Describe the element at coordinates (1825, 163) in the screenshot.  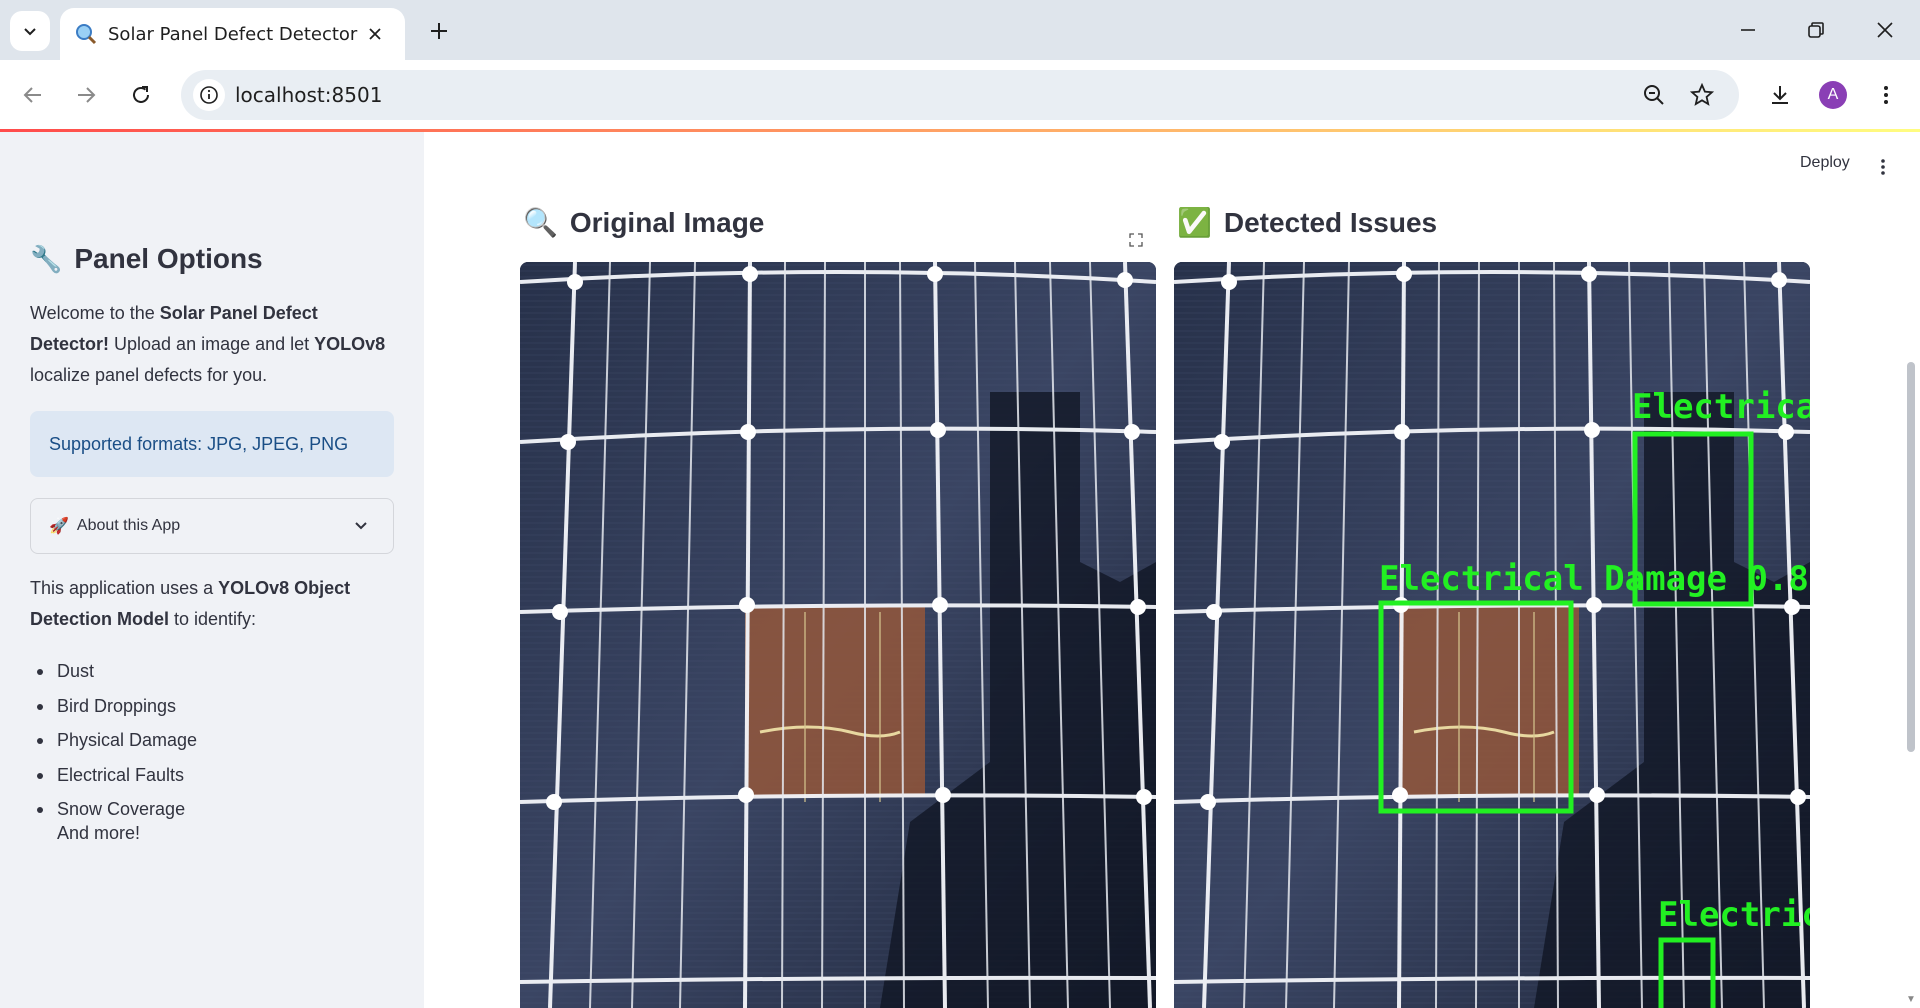
I see `deploy-button: Deploy` at that location.